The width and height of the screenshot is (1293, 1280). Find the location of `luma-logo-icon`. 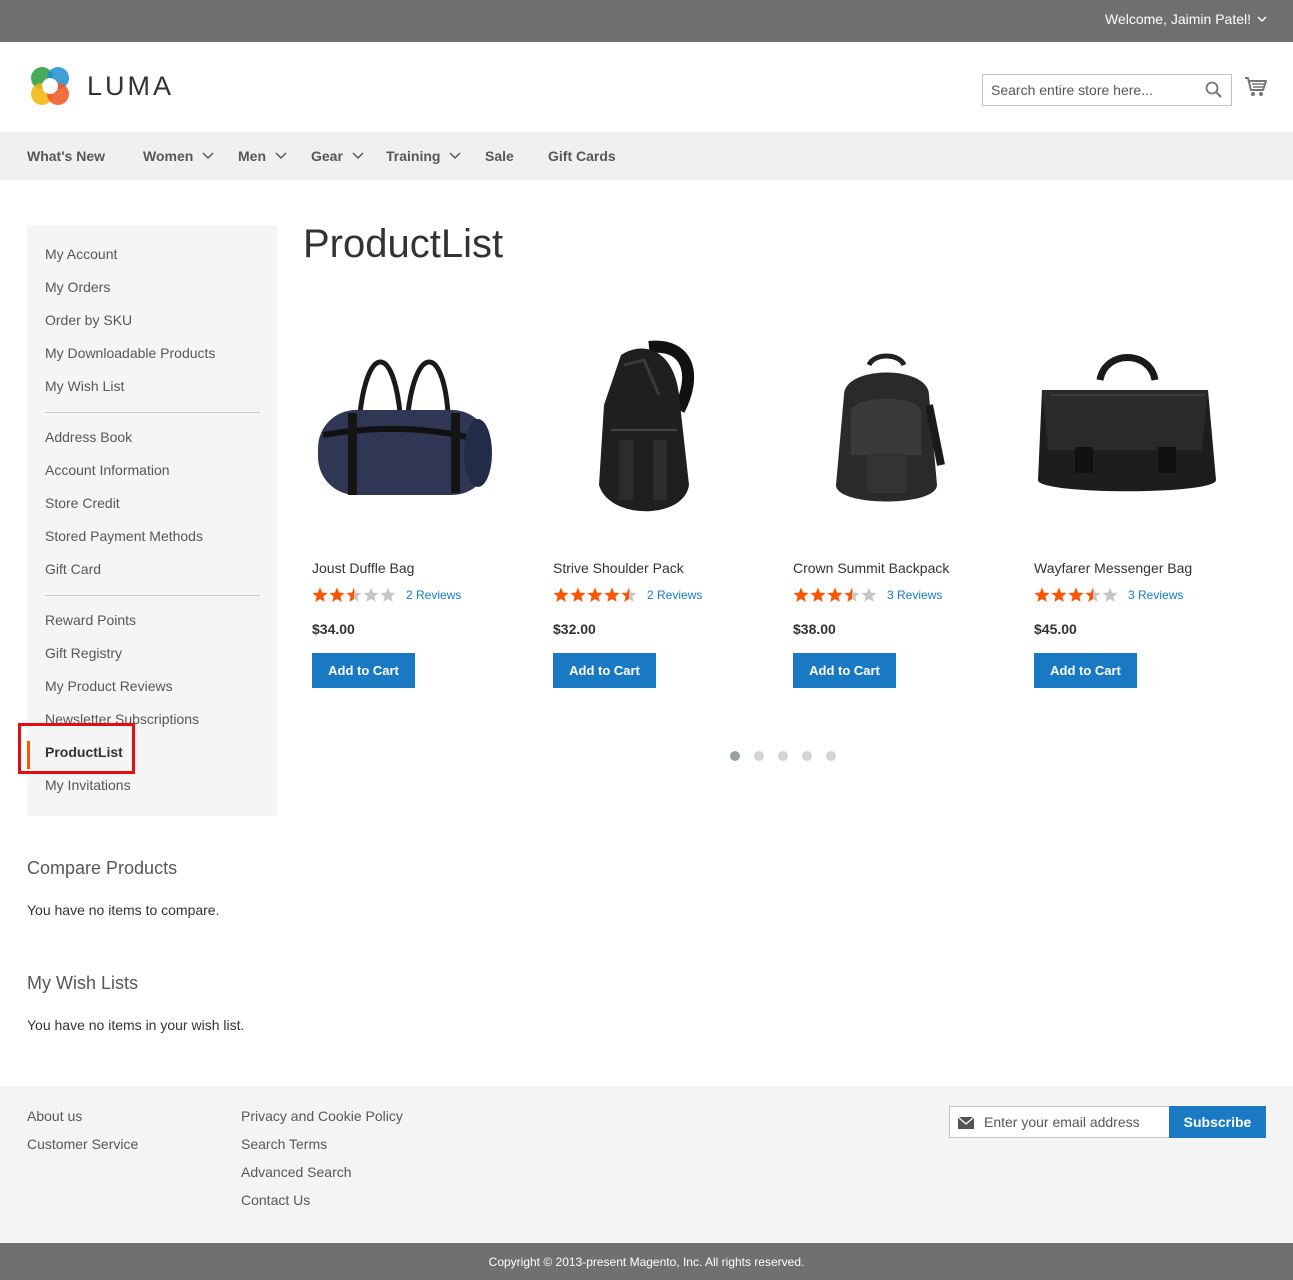

luma-logo-icon is located at coordinates (50, 86).